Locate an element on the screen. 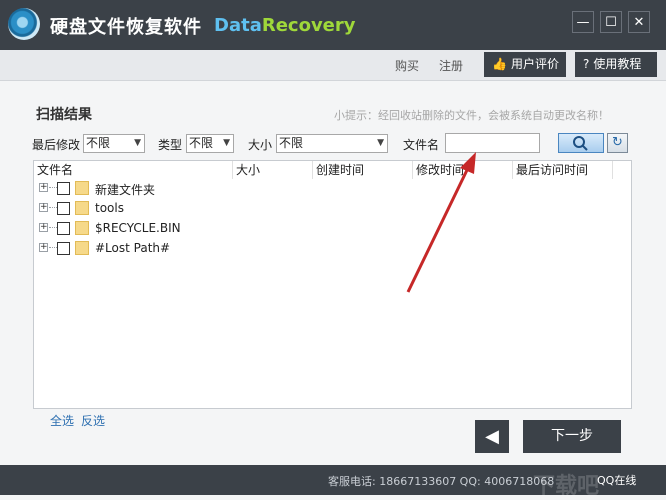 This screenshot has height=500, width=666. back-arrow-icon: ◀ is located at coordinates (492, 436).